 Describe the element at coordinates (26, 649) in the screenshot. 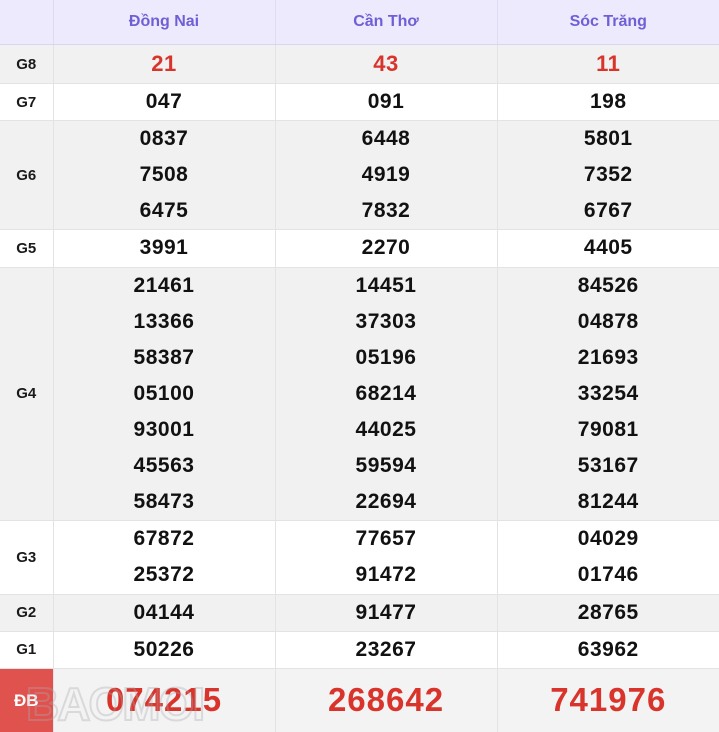

I see `grade-label-g1: G1` at that location.